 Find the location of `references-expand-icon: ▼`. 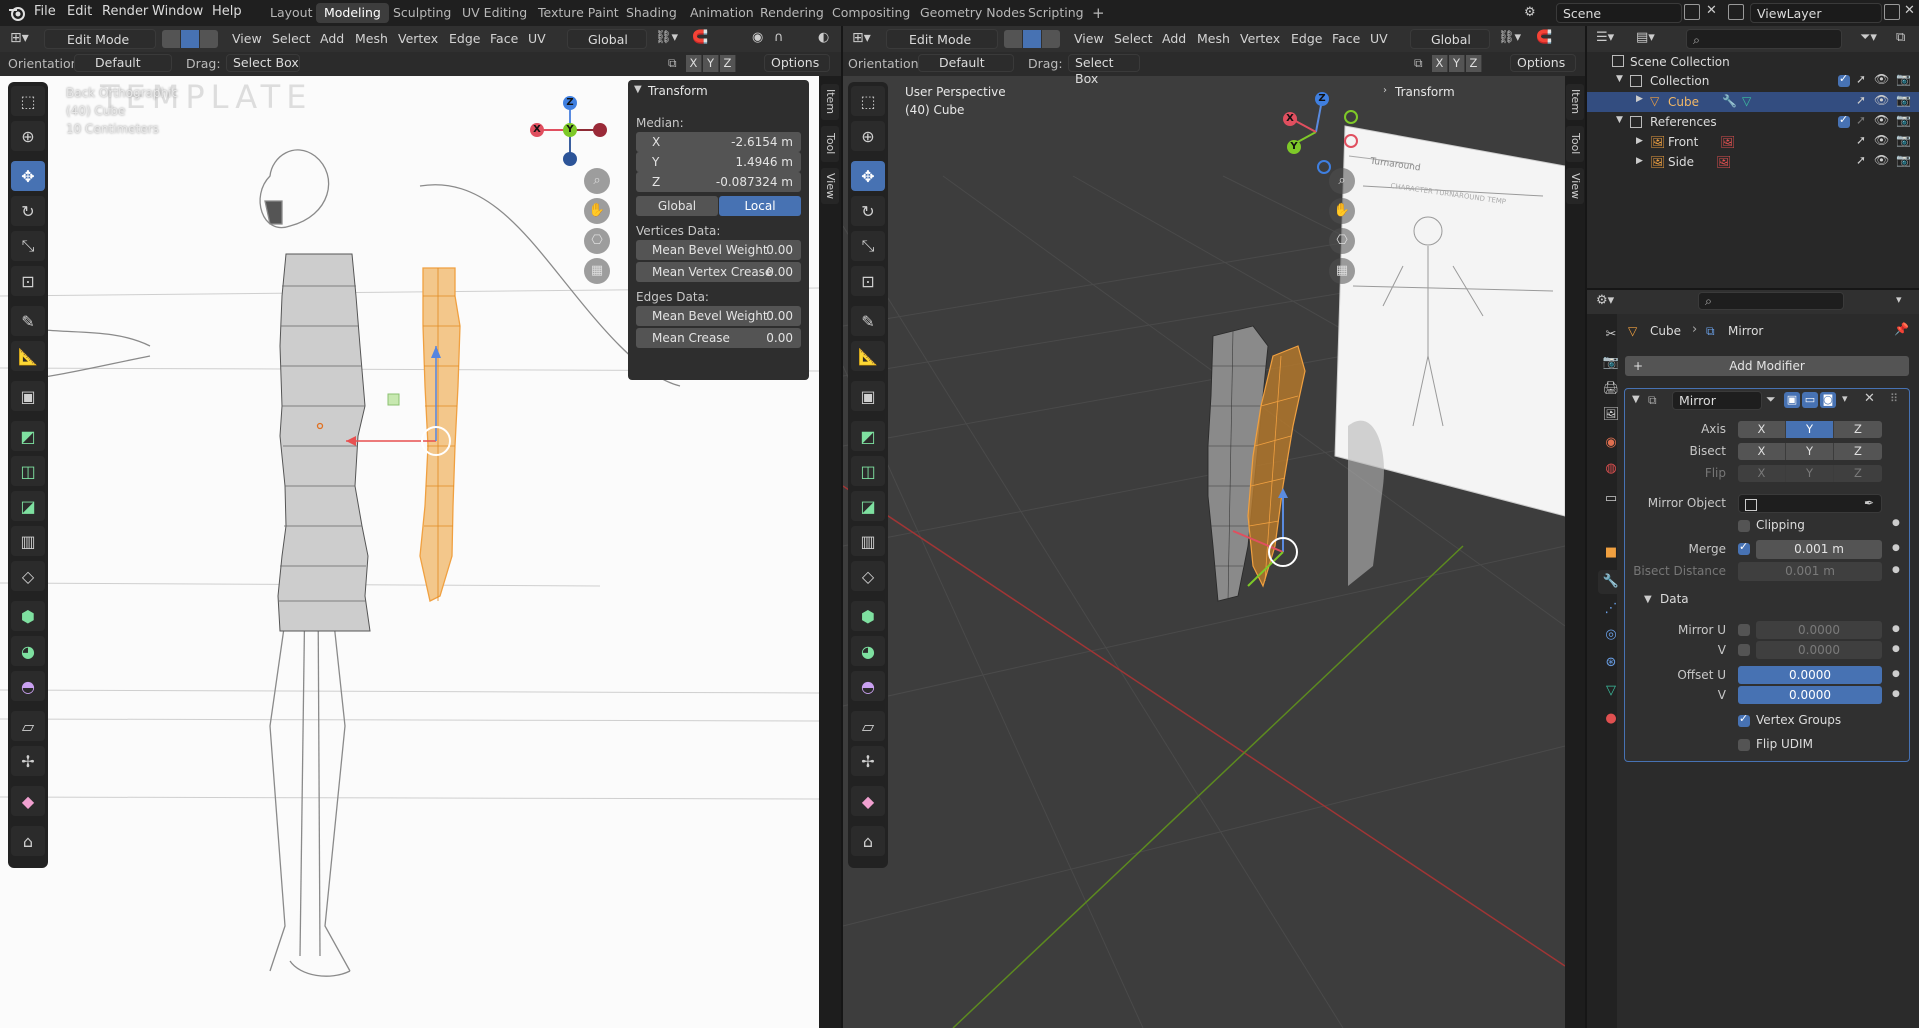

references-expand-icon: ▼ is located at coordinates (1619, 120).